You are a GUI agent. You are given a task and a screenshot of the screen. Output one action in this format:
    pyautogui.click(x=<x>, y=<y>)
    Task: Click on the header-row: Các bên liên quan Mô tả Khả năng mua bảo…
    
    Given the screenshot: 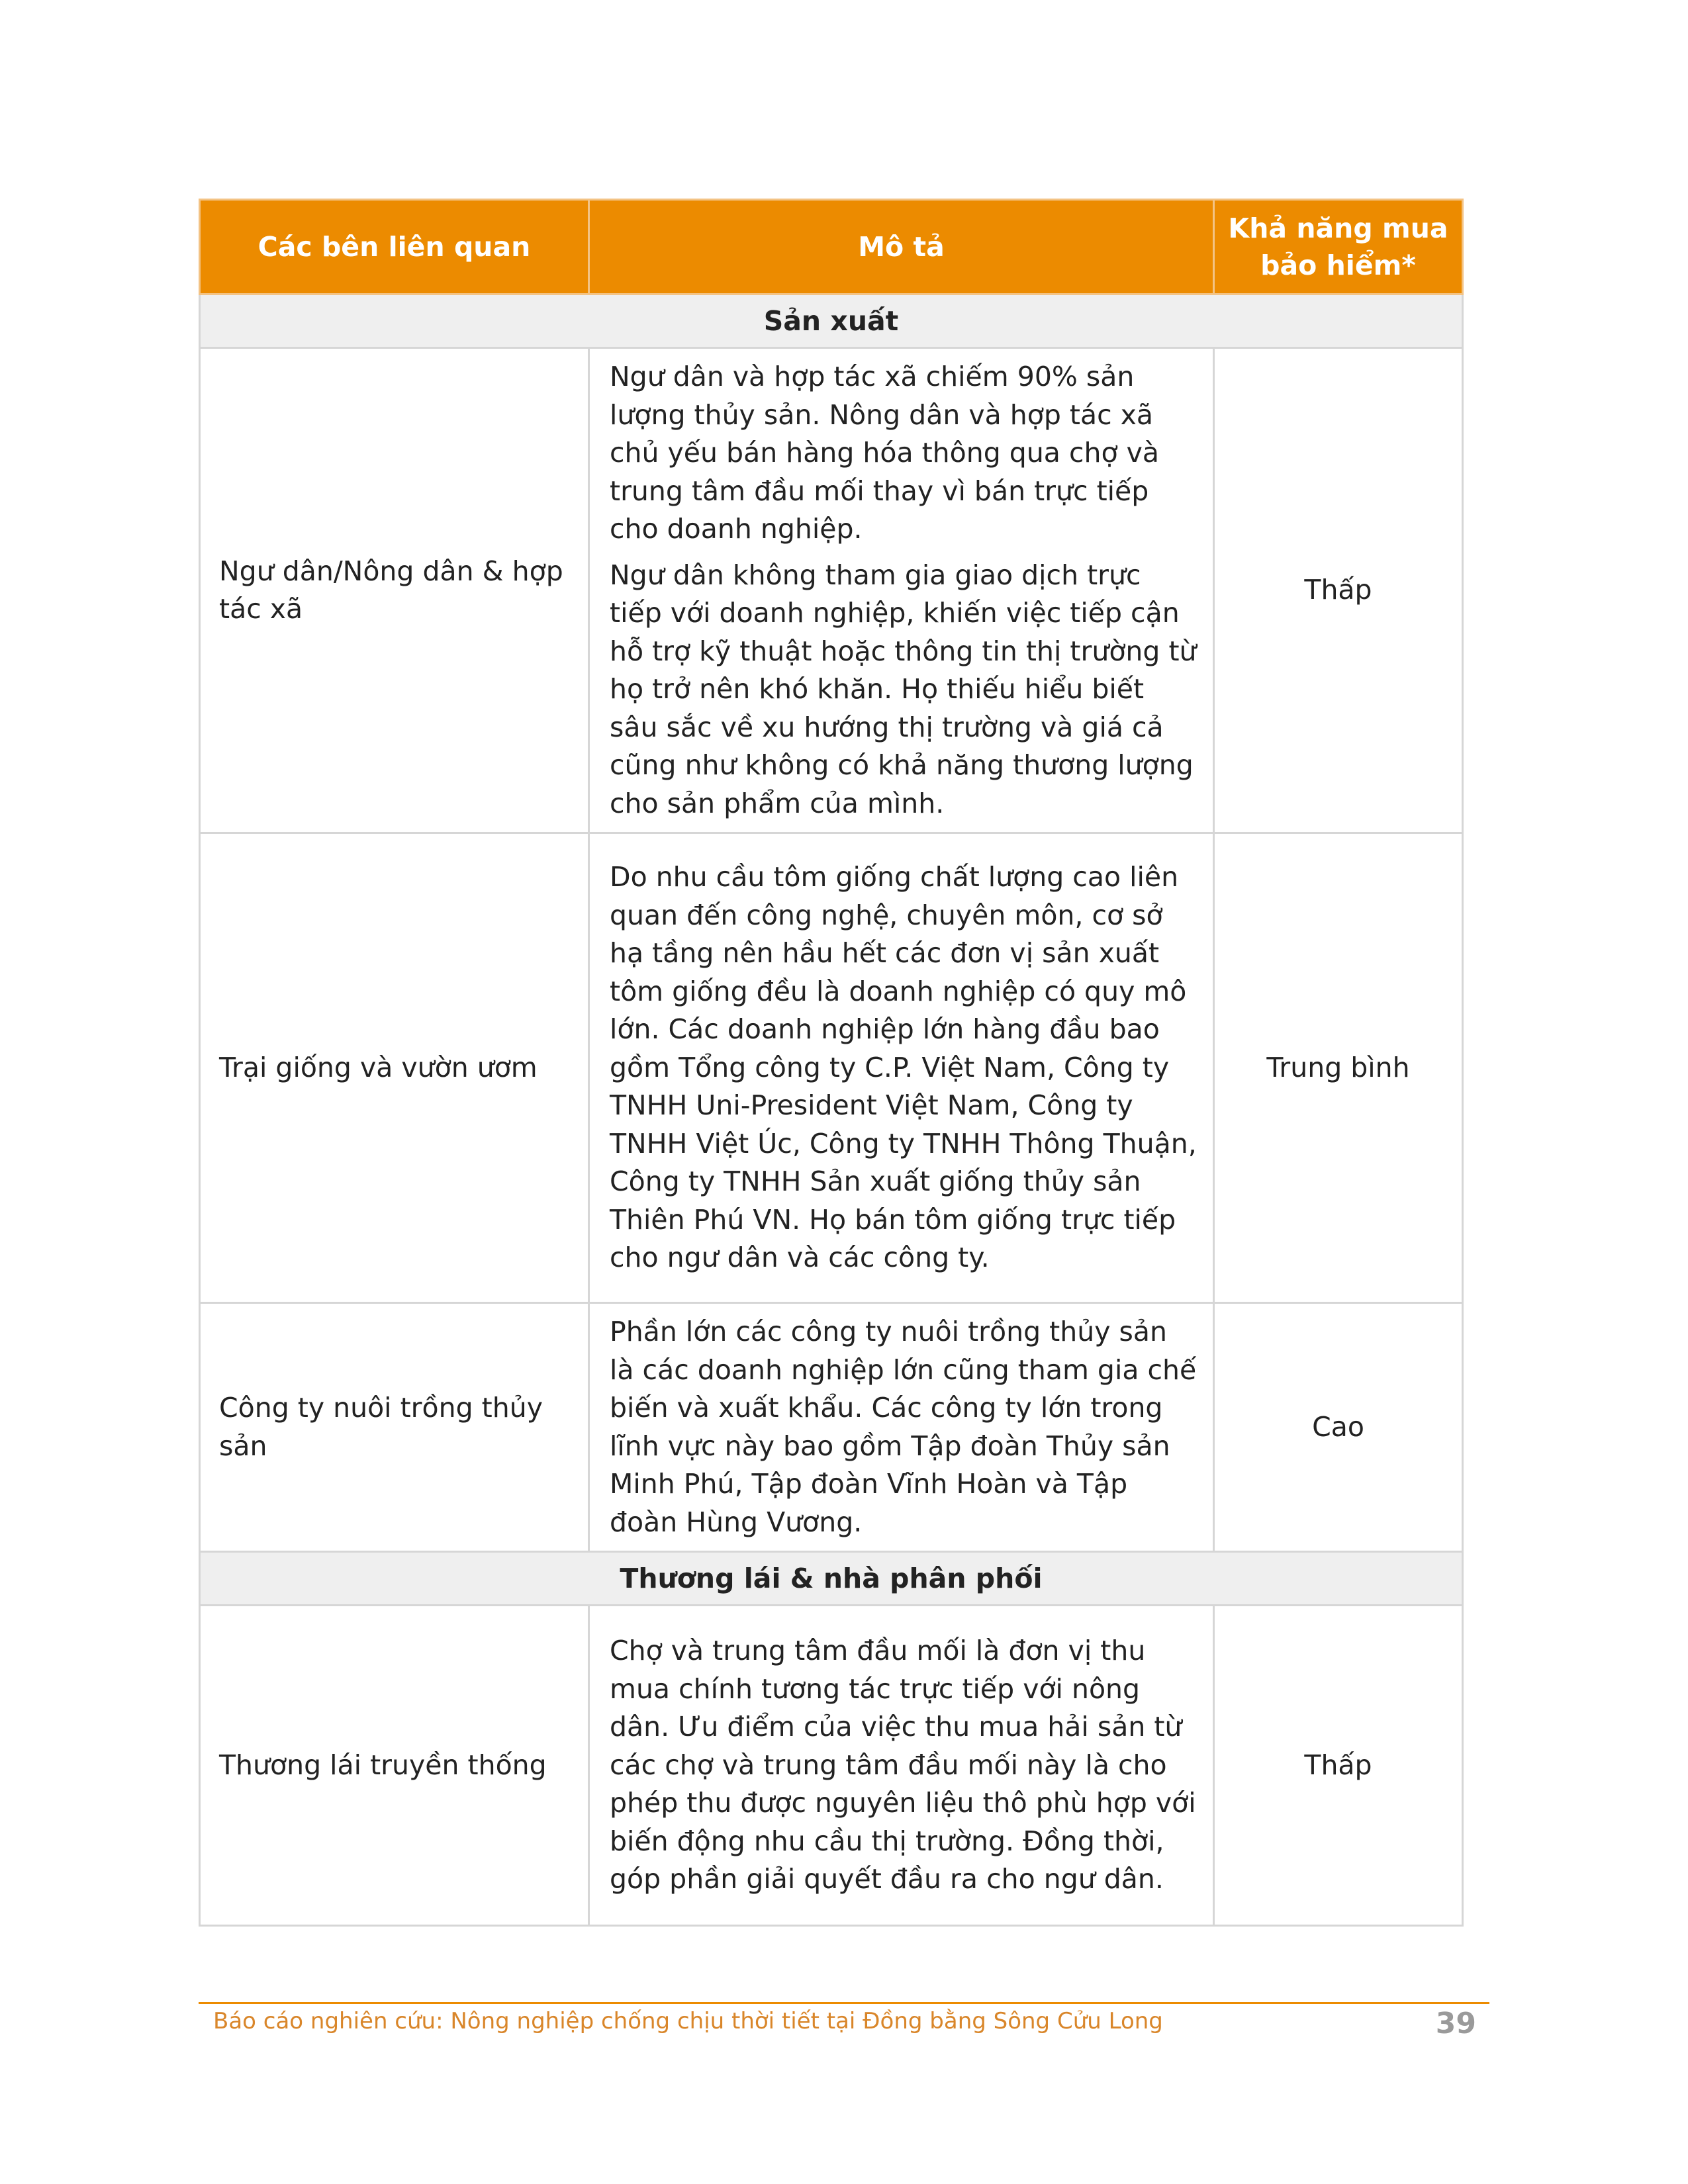 What is the action you would take?
    pyautogui.click(x=831, y=247)
    